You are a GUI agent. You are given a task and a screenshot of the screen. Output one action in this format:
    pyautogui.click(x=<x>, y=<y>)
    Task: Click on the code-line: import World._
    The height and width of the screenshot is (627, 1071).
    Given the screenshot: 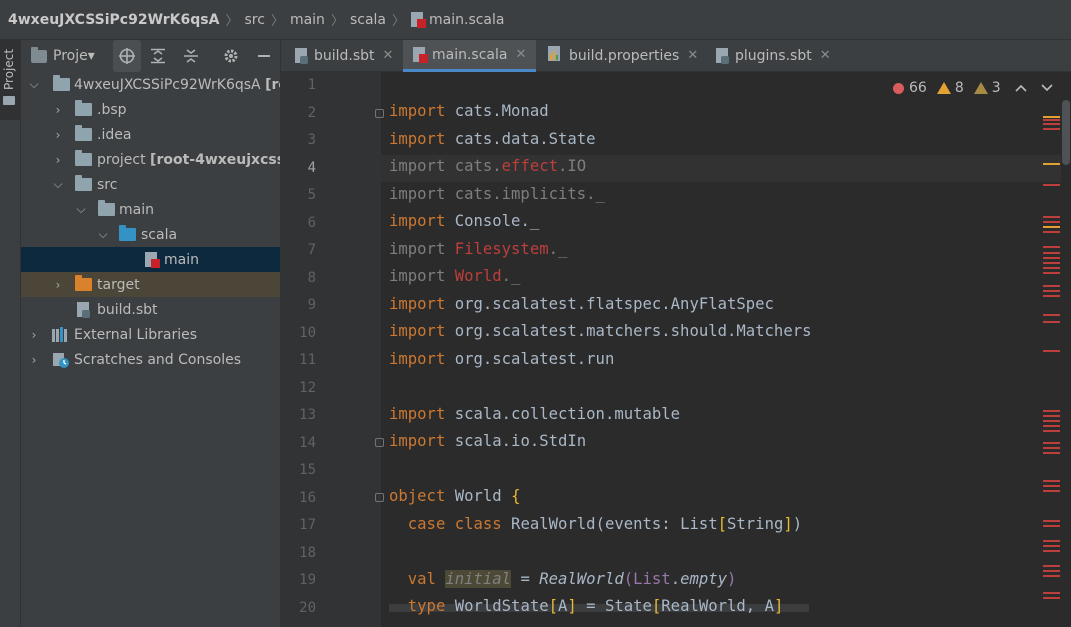 What is the action you would take?
    pyautogui.click(x=454, y=276)
    